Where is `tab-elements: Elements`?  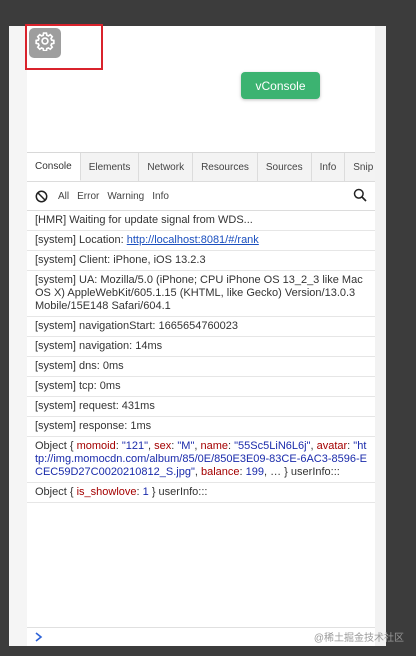
tab-elements: Elements is located at coordinates (110, 167).